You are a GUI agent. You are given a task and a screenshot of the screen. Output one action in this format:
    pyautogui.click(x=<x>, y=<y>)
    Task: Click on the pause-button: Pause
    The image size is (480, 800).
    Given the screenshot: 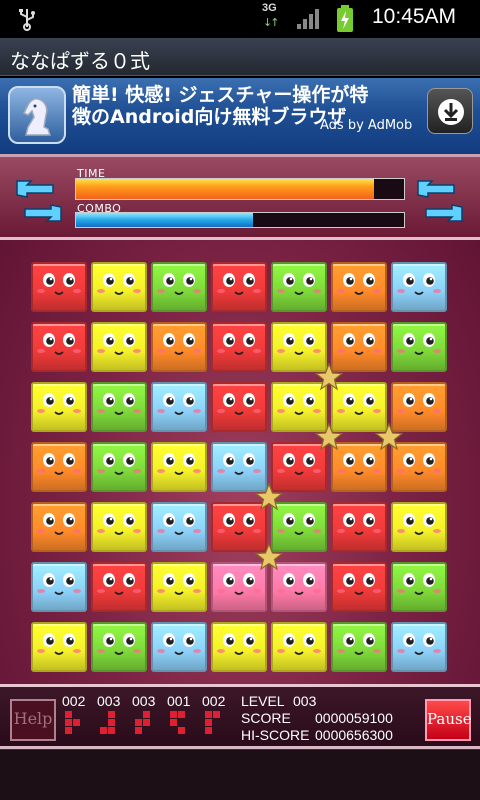 What is the action you would take?
    pyautogui.click(x=448, y=720)
    